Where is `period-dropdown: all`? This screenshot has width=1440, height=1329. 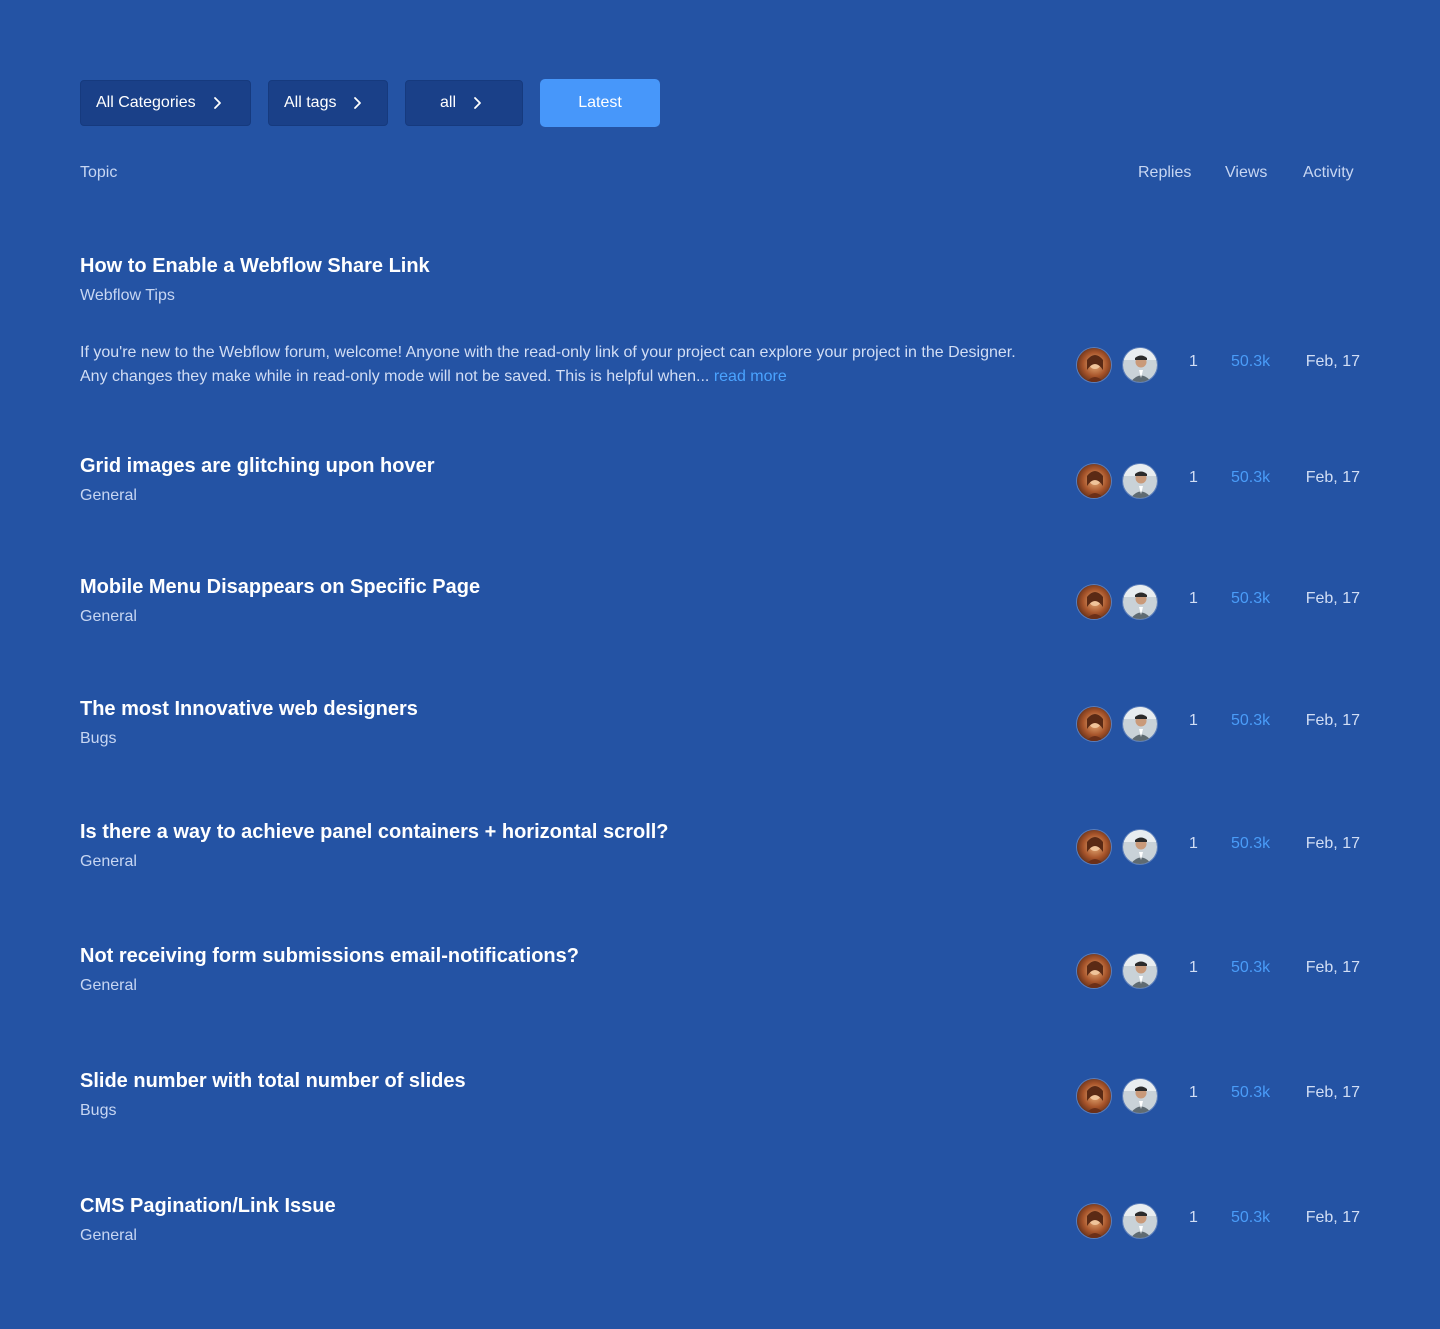 period-dropdown: all is located at coordinates (464, 103).